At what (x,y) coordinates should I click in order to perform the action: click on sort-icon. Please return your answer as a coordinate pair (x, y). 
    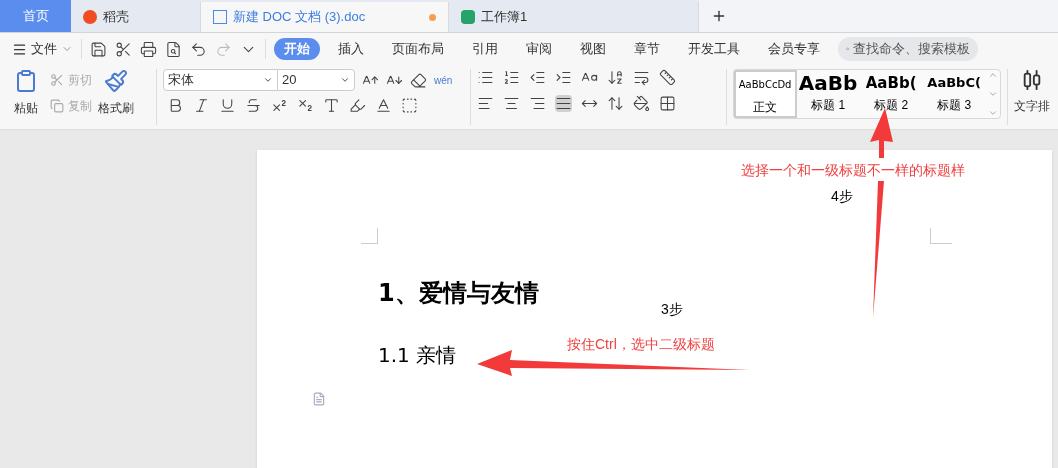
    Looking at the image, I should click on (615, 77).